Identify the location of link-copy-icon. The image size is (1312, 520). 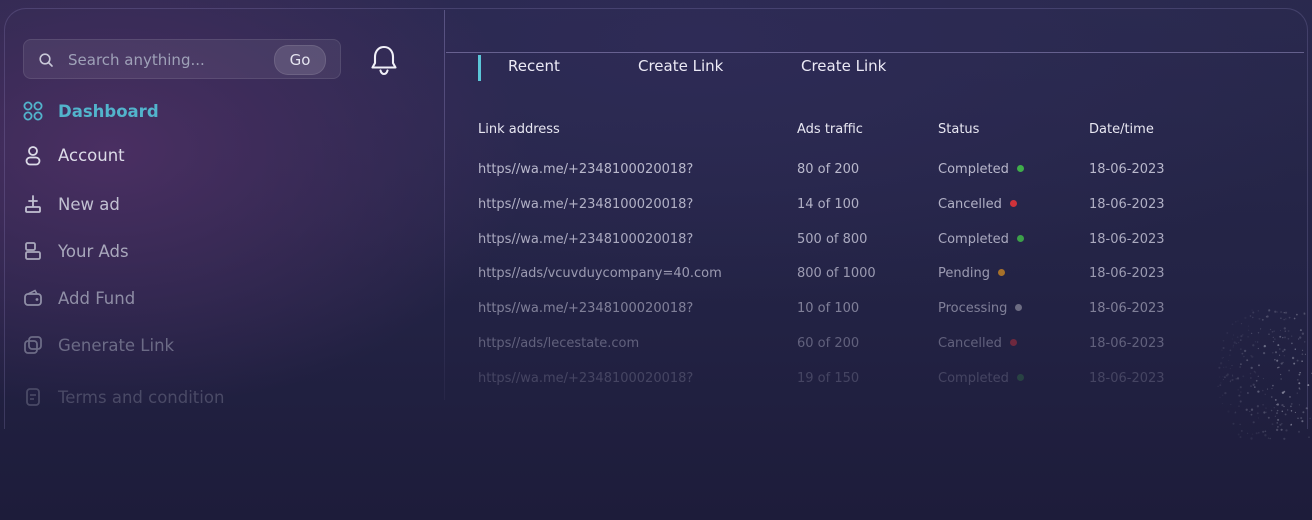
(33, 345).